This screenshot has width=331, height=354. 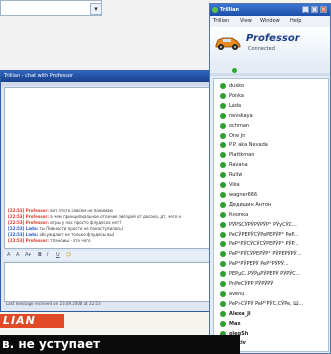 What do you see at coordinates (270, 10) in the screenshot?
I see `contact-list-titlebar: Trillian _ □ ✕` at bounding box center [270, 10].